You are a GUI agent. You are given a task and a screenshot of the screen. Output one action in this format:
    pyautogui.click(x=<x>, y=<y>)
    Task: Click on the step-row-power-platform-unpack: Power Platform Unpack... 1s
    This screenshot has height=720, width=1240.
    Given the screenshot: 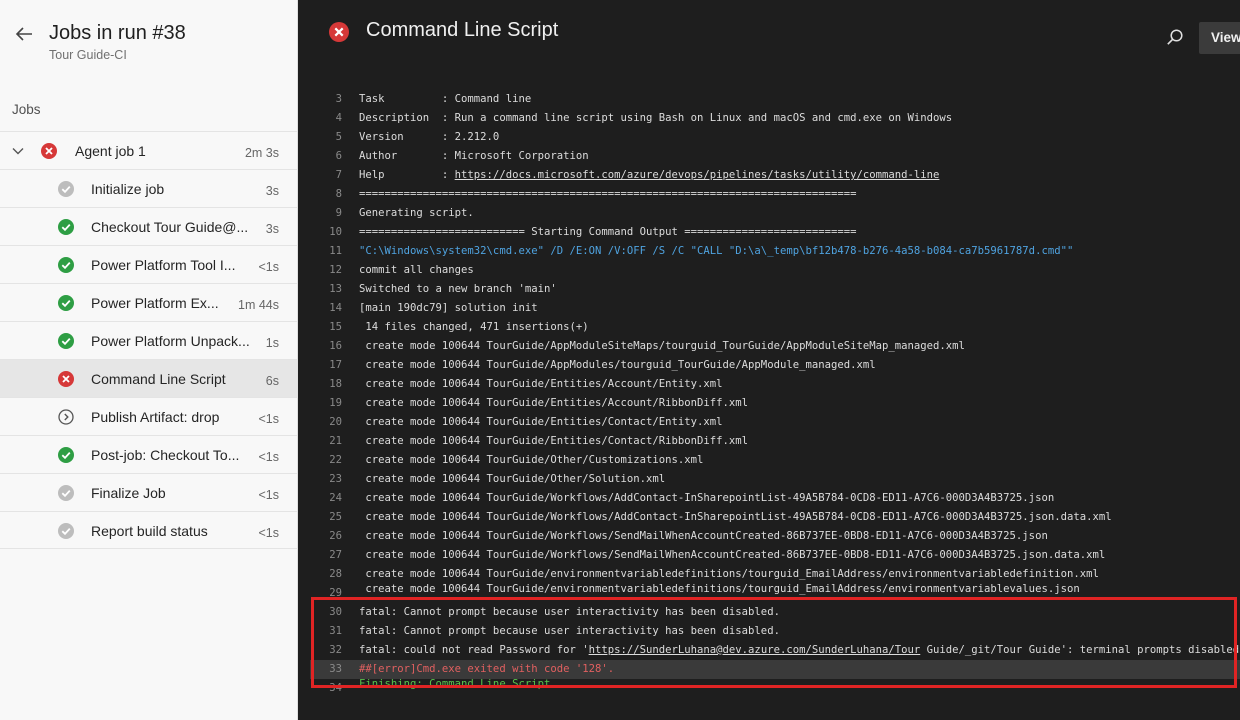 What is the action you would take?
    pyautogui.click(x=148, y=340)
    